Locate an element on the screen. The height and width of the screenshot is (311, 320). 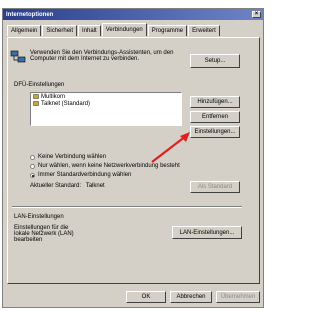
tab-connections: Verbindungen is located at coordinates (124, 29).